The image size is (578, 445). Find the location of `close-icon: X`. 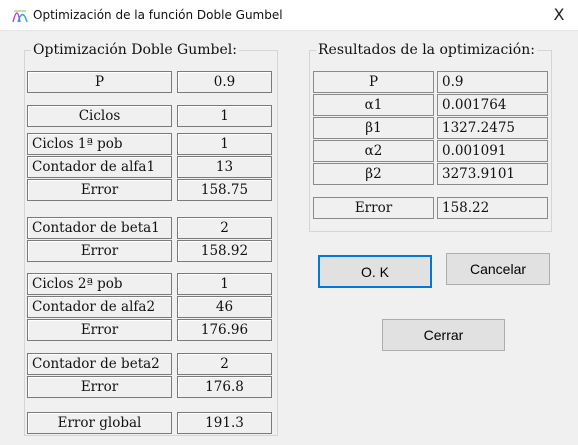

close-icon: X is located at coordinates (559, 14).